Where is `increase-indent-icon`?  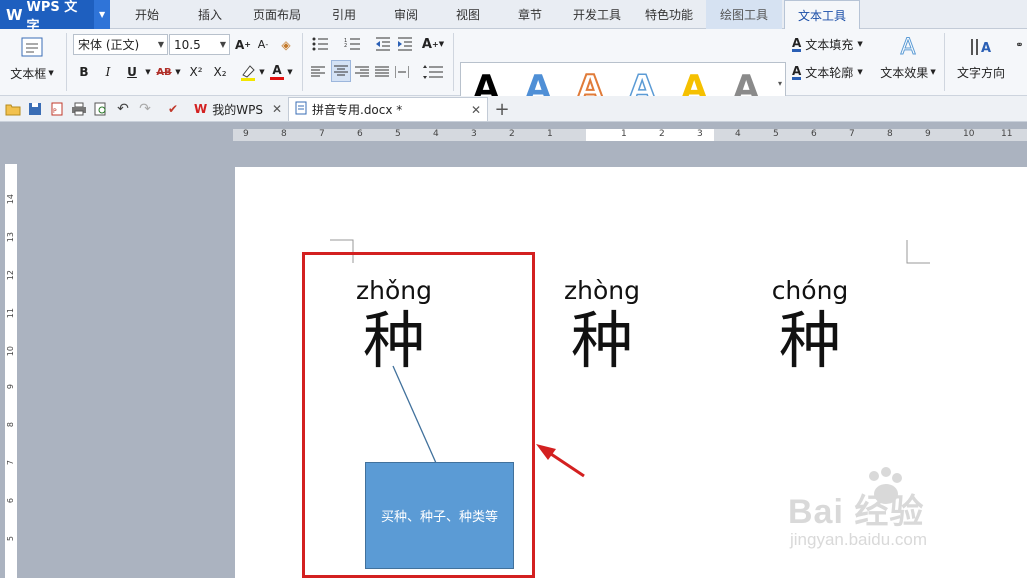
increase-indent-icon is located at coordinates (405, 44).